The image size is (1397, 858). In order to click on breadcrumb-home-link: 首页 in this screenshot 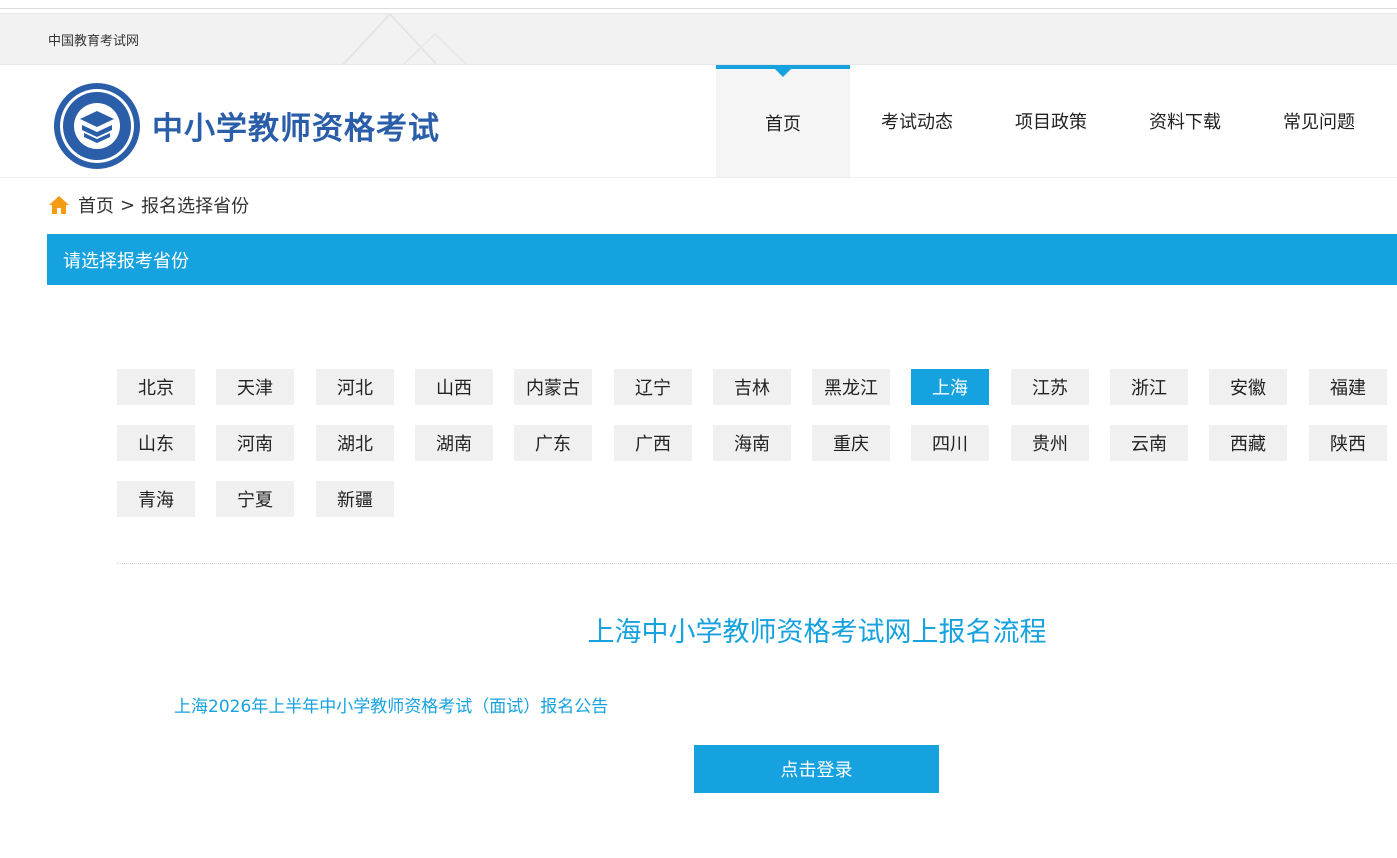, I will do `click(96, 205)`.